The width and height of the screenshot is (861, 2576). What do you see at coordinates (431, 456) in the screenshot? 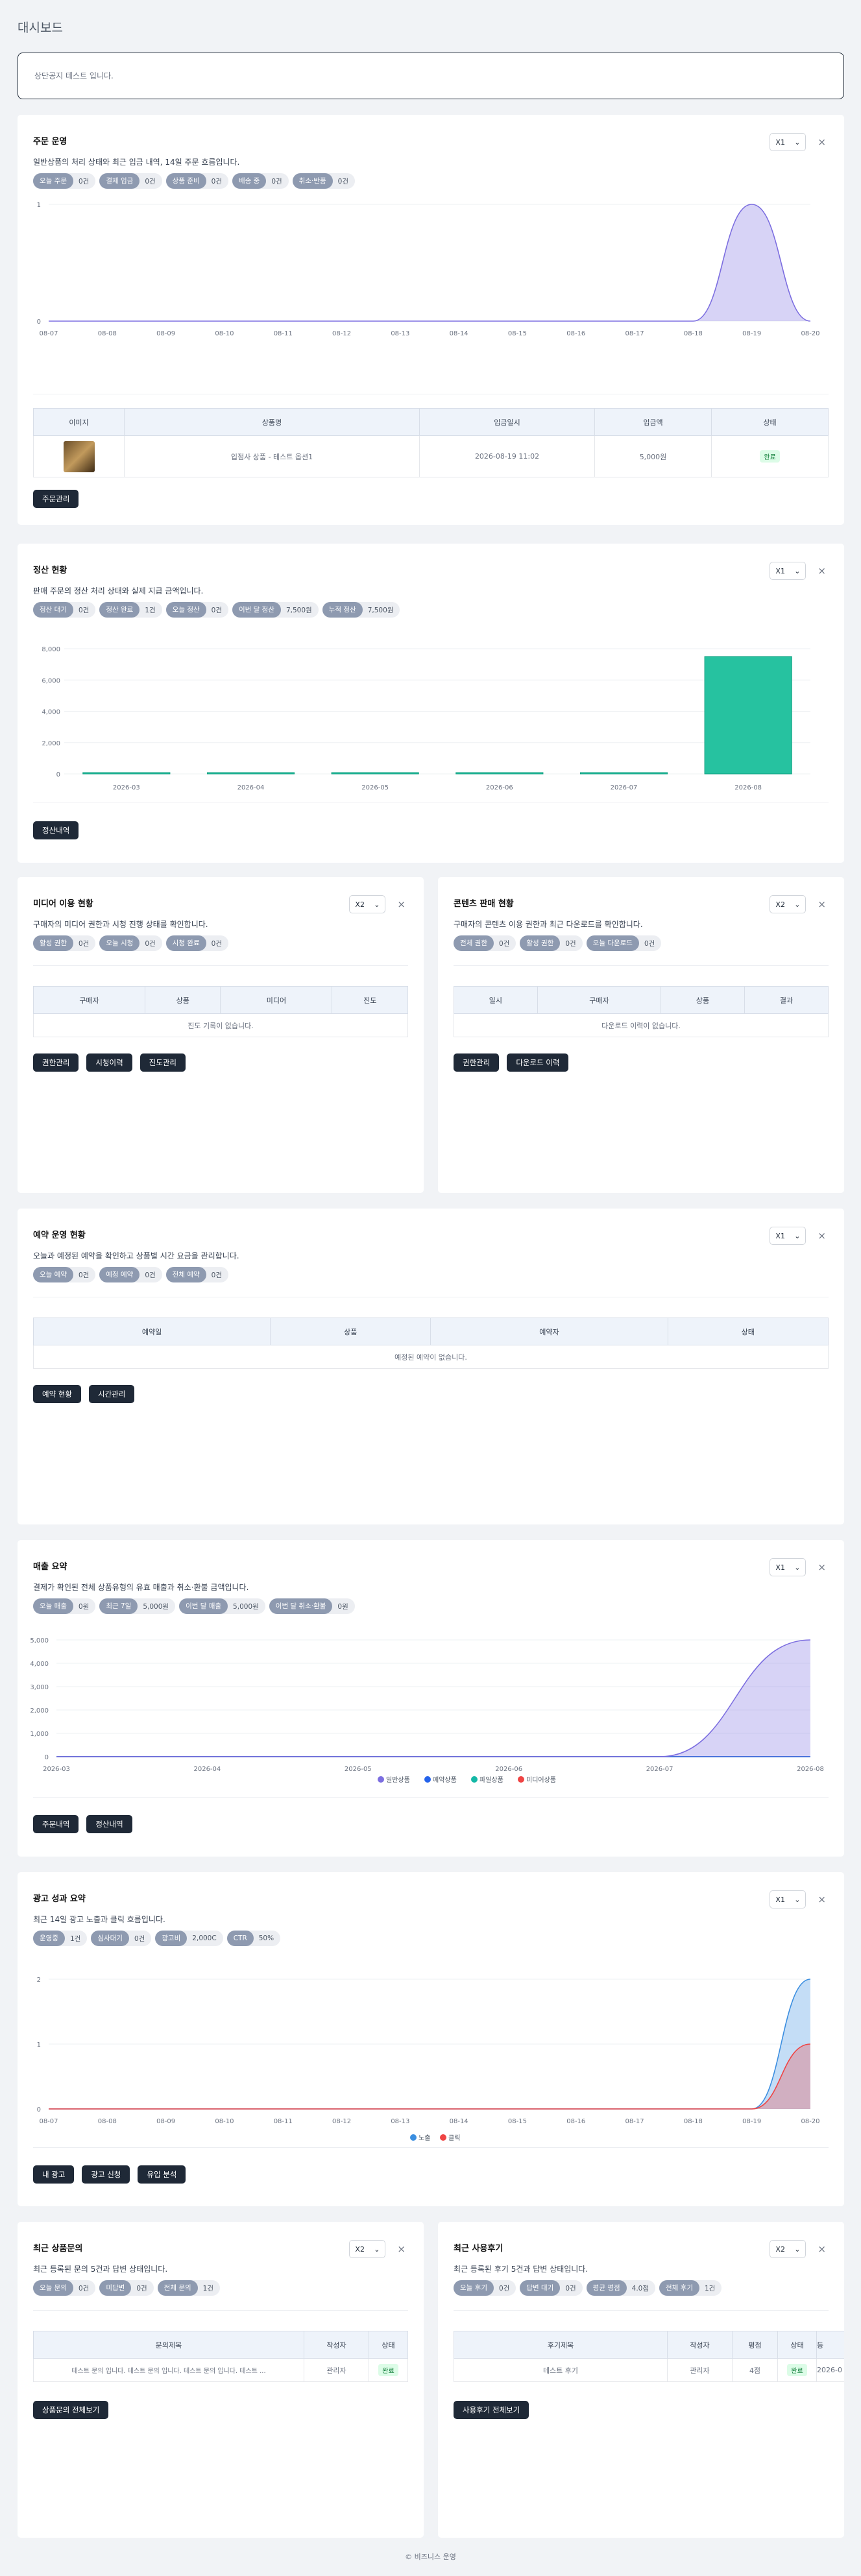
I see `table-row: 입점사 상품 - 테스트 옵션1 2026-08-19 11:02 5,000원 완료` at bounding box center [431, 456].